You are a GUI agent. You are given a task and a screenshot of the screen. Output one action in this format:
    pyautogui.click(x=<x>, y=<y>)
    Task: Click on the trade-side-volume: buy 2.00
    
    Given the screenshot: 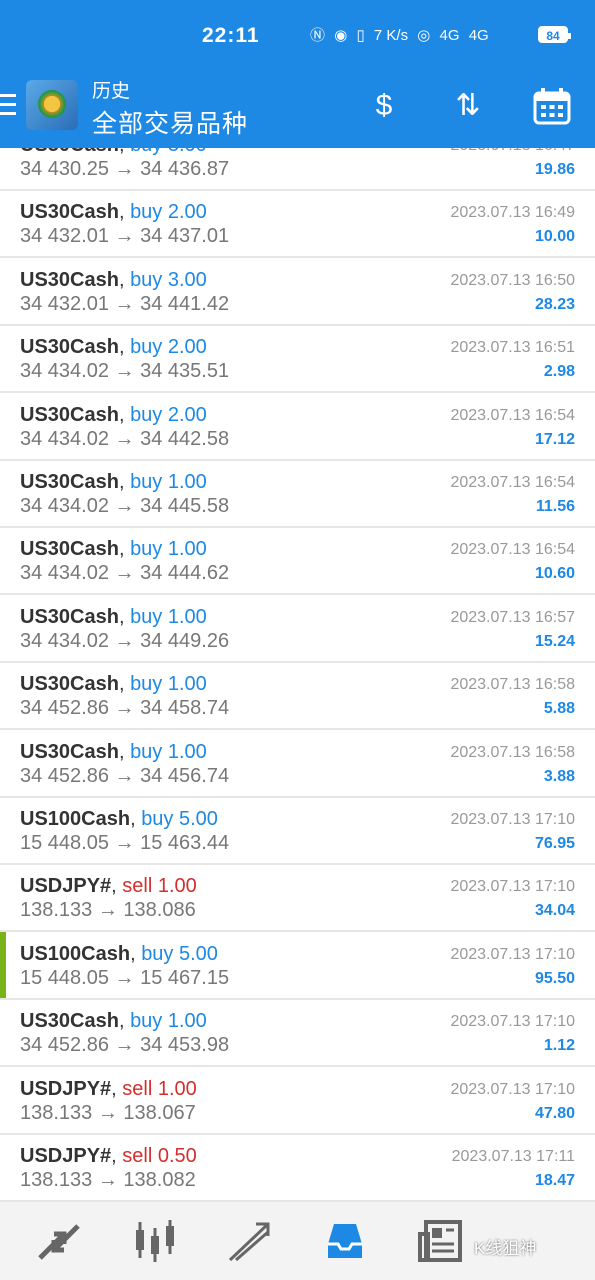 What is the action you would take?
    pyautogui.click(x=168, y=212)
    